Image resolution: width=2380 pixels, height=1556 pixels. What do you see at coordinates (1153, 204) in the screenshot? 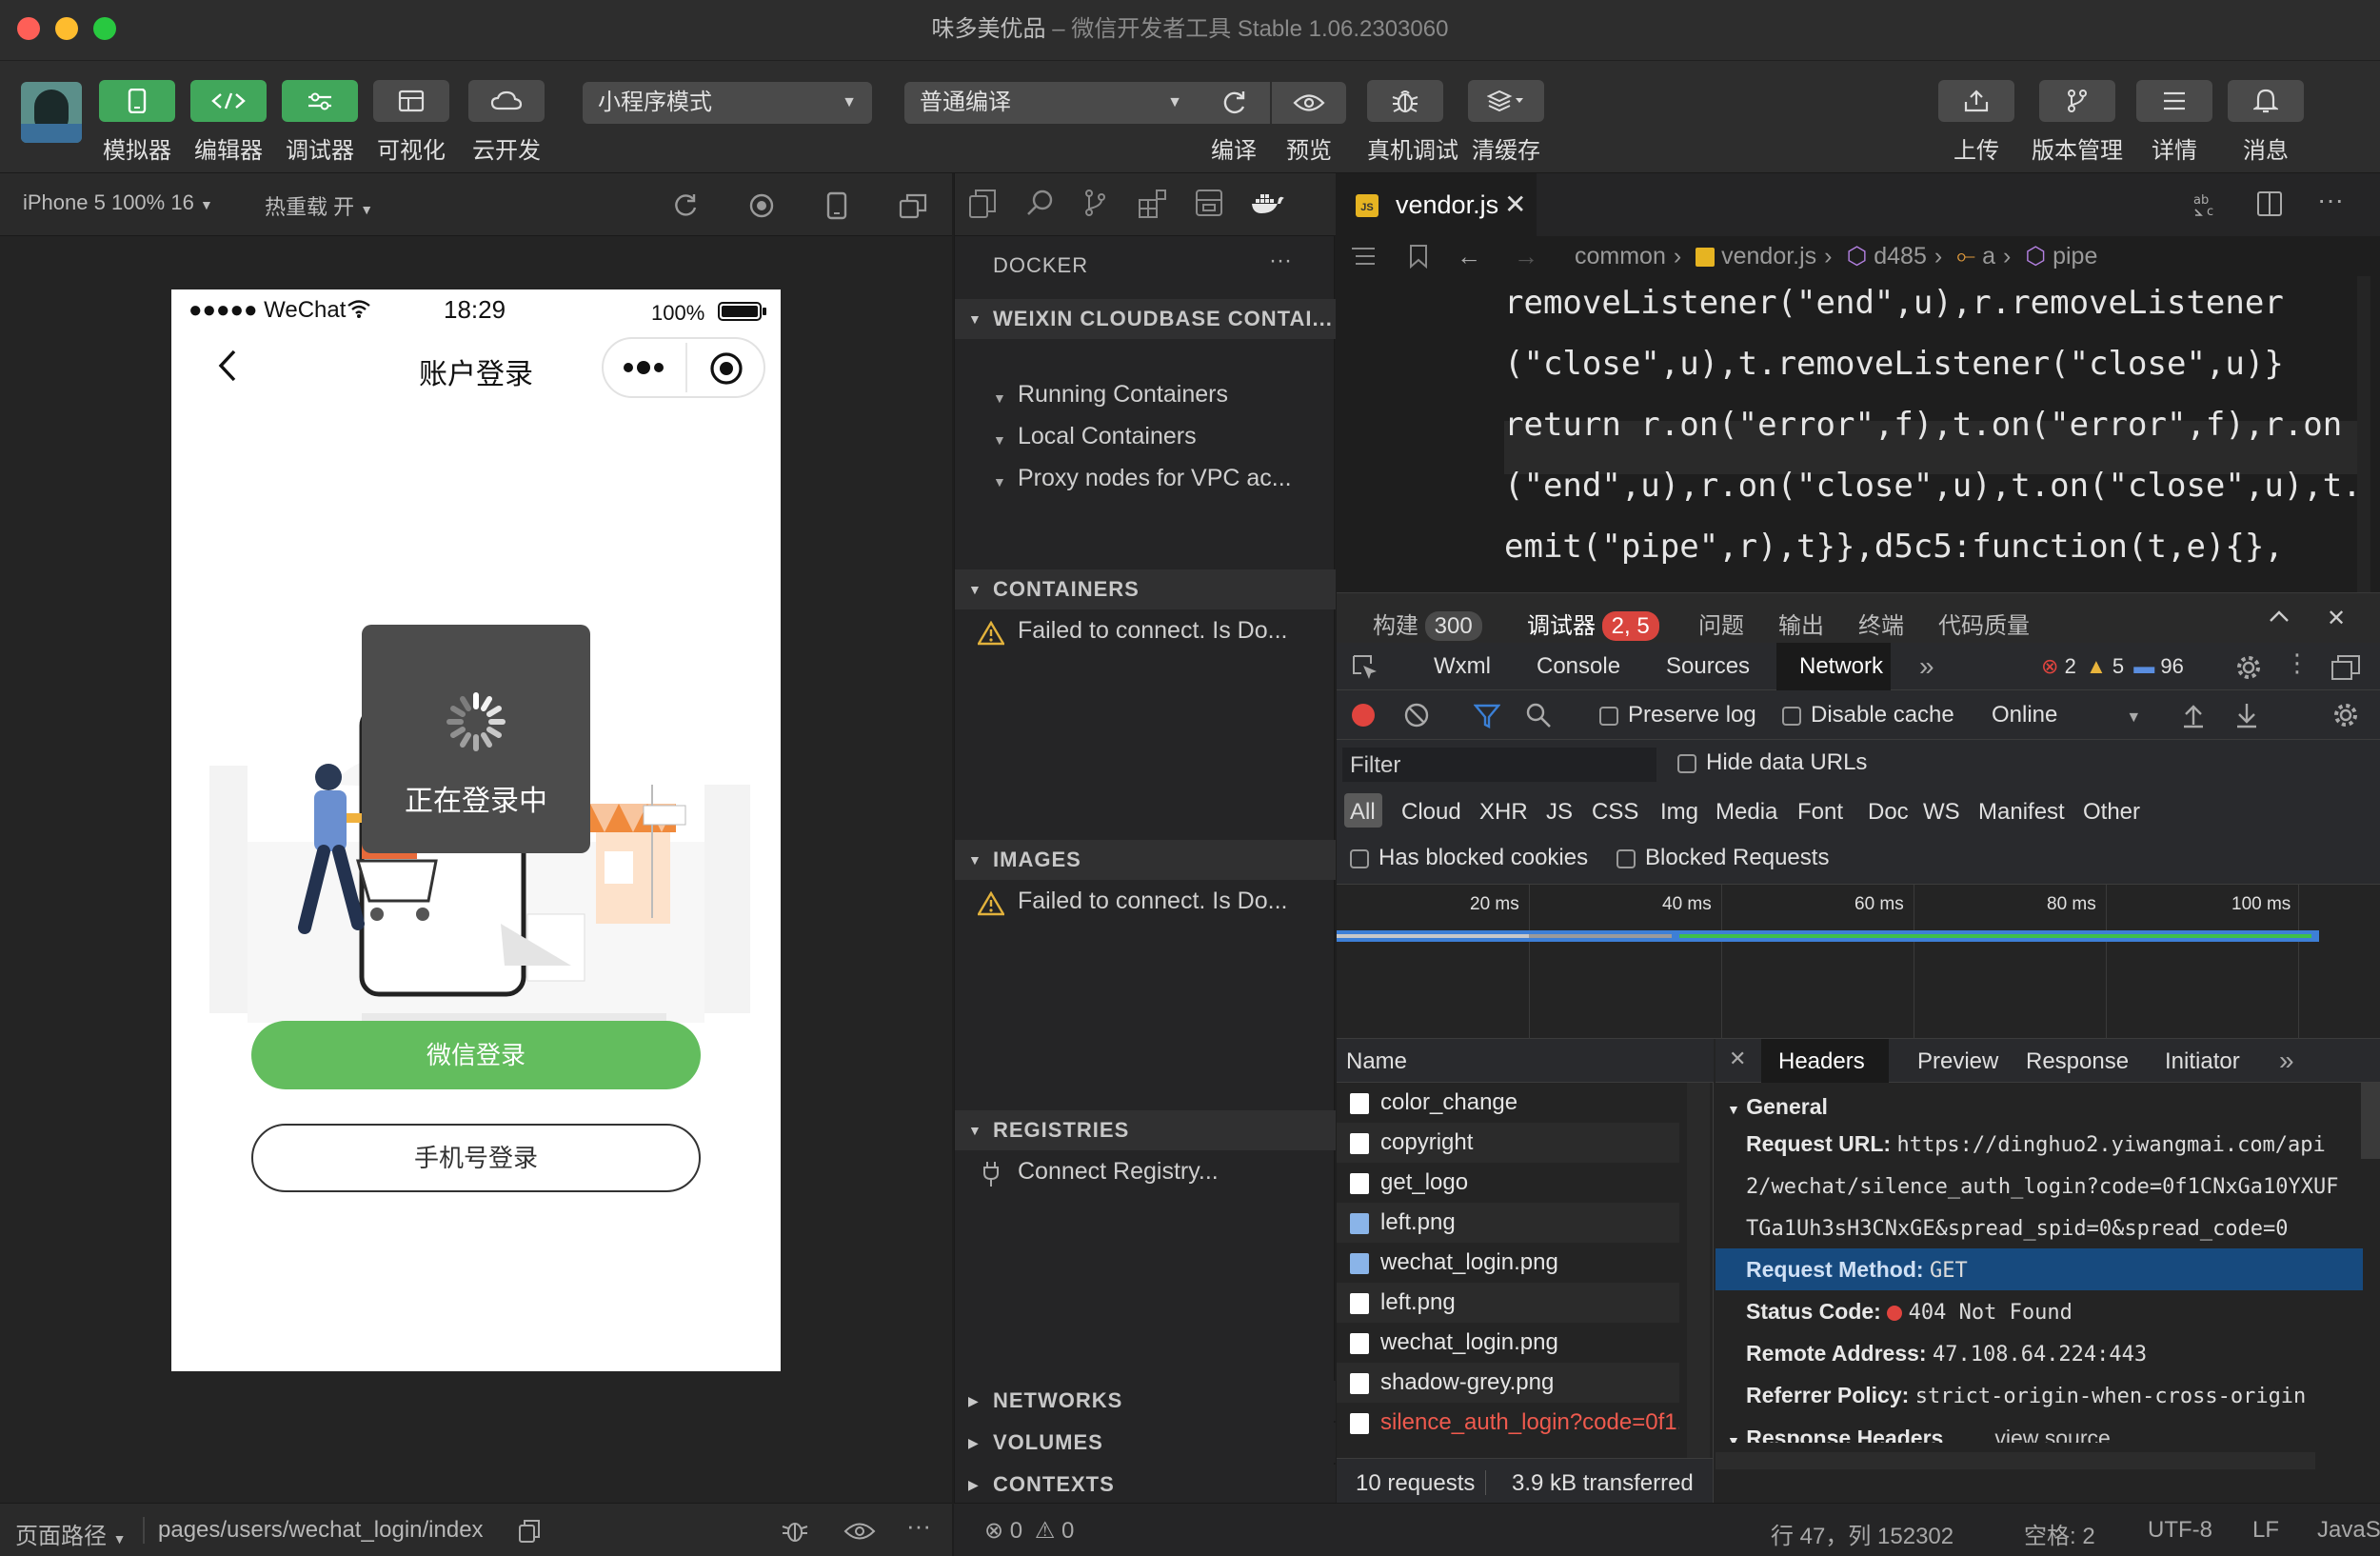
I see `extensions-icon` at bounding box center [1153, 204].